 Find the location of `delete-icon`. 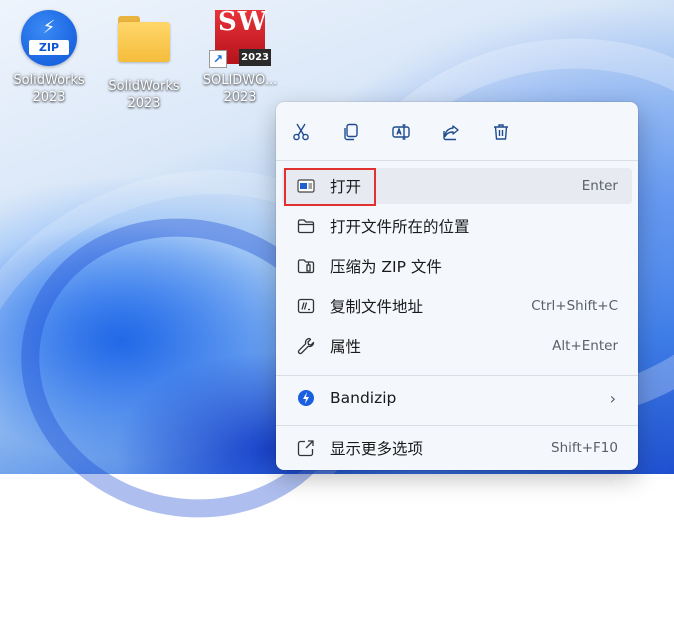

delete-icon is located at coordinates (501, 132).